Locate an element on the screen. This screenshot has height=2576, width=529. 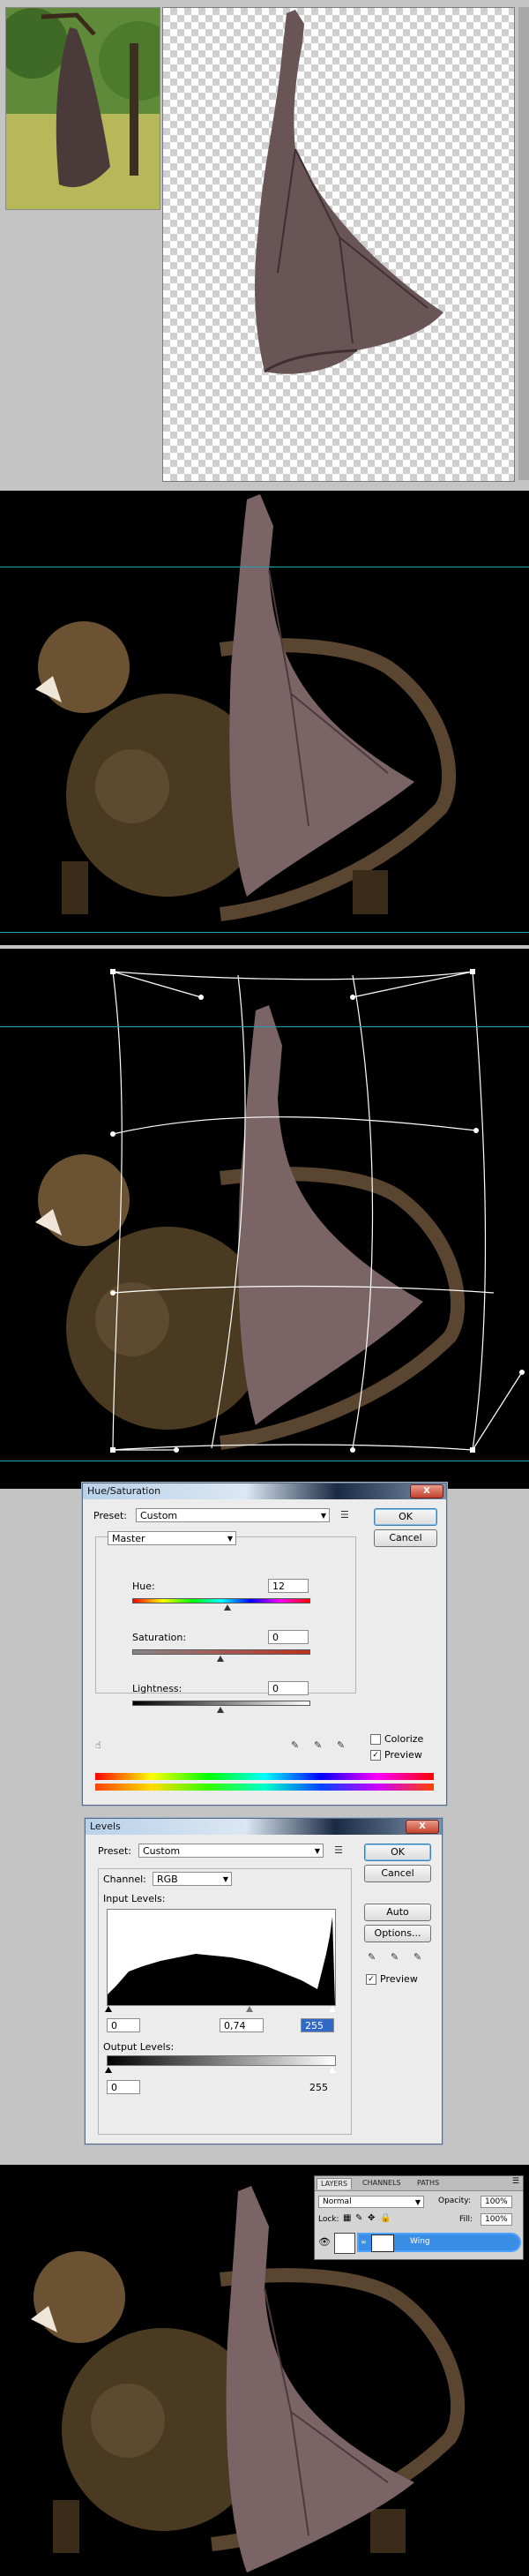
layers-tab-bar: LAYERS CHANNELS PATHS ☰ is located at coordinates (419, 2183).